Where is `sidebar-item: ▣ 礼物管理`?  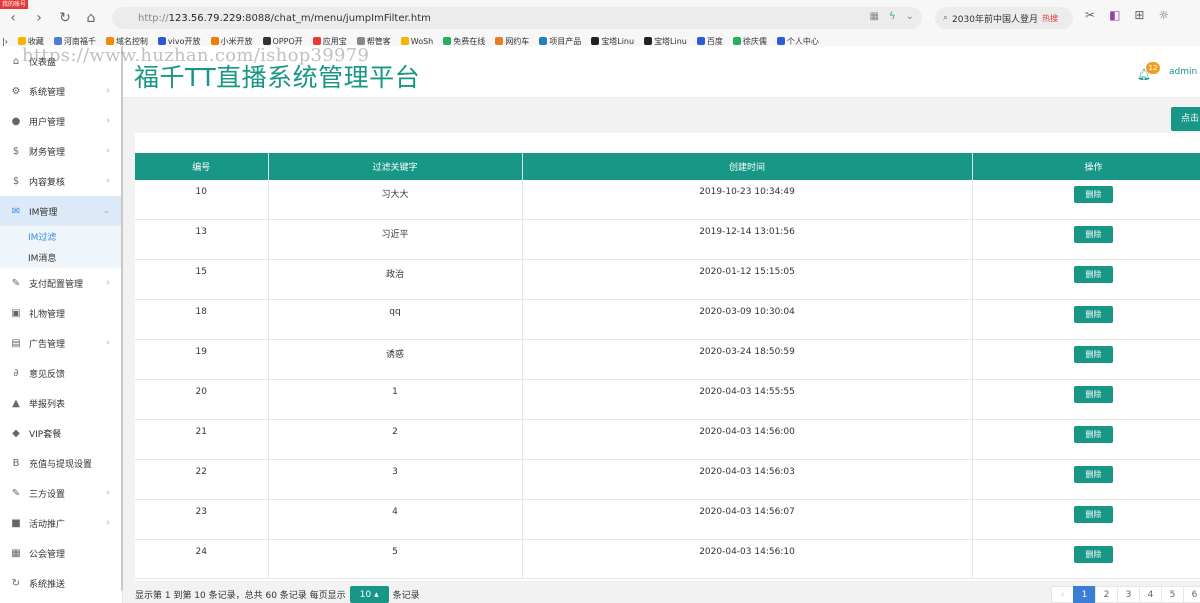
sidebar-item: ▣ 礼物管理 is located at coordinates (61, 313).